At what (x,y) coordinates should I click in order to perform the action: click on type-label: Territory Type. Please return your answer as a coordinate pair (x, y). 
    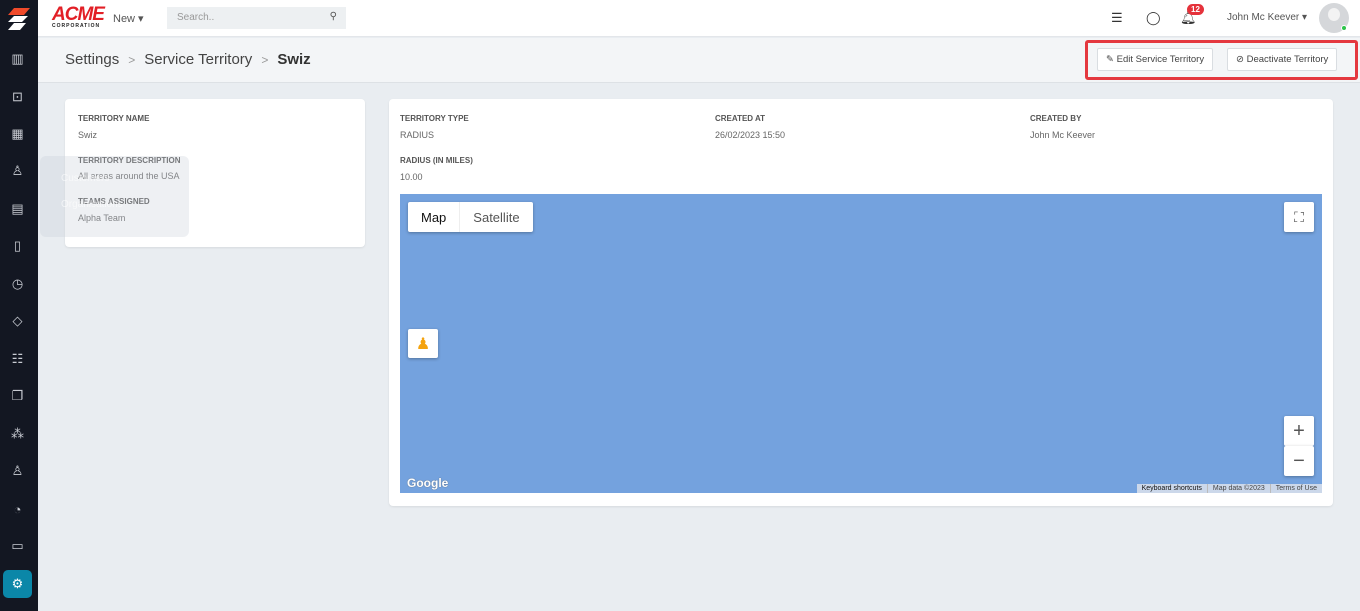
    Looking at the image, I should click on (434, 118).